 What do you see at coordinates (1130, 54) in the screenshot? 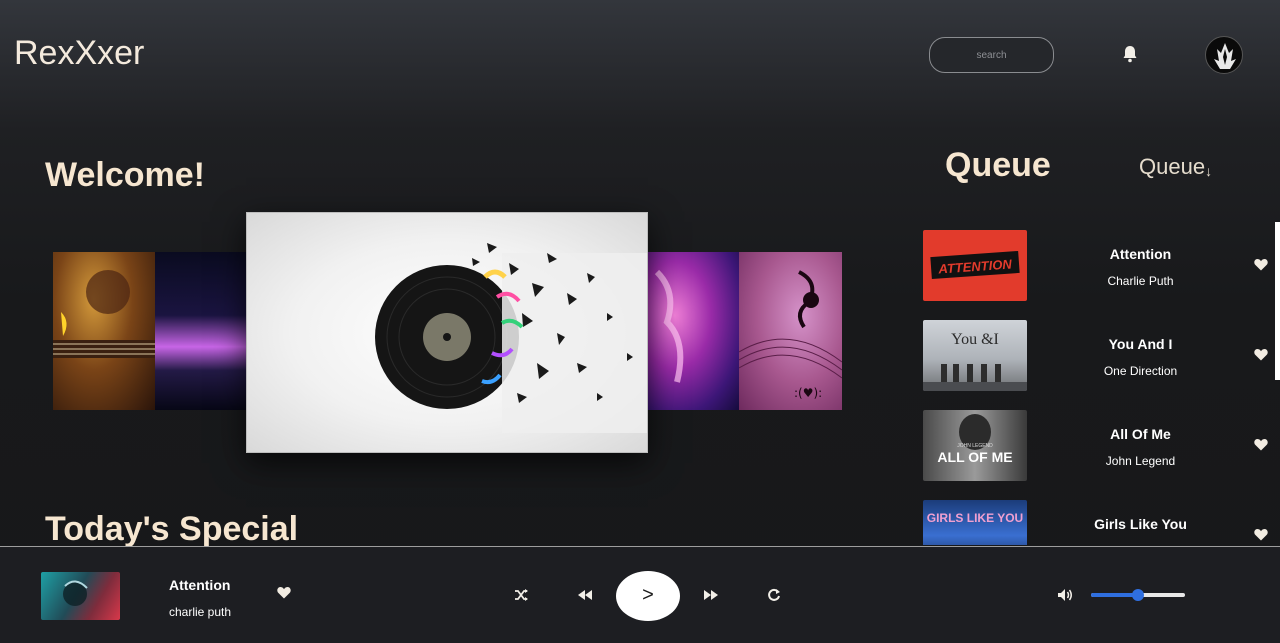
I see `bell-icon` at bounding box center [1130, 54].